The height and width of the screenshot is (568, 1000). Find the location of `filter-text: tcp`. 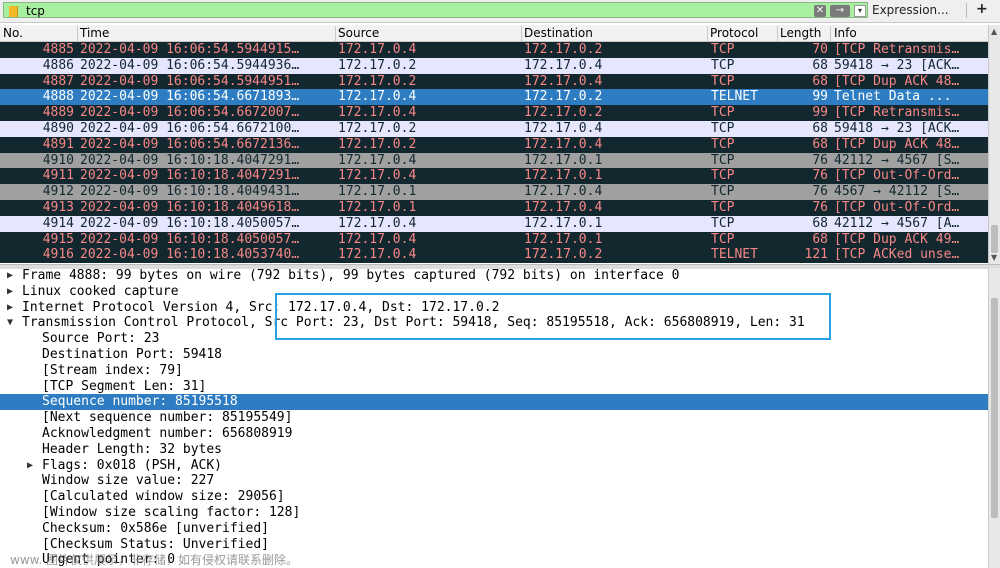

filter-text: tcp is located at coordinates (35, 11).